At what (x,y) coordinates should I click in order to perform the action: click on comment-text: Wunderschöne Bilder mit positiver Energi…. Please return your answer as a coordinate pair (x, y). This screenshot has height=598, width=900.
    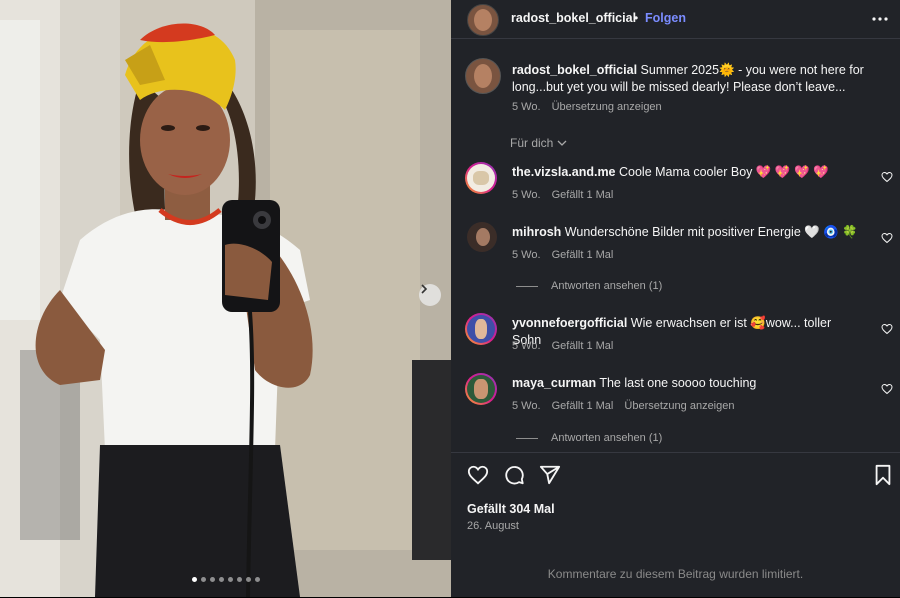
    Looking at the image, I should click on (711, 232).